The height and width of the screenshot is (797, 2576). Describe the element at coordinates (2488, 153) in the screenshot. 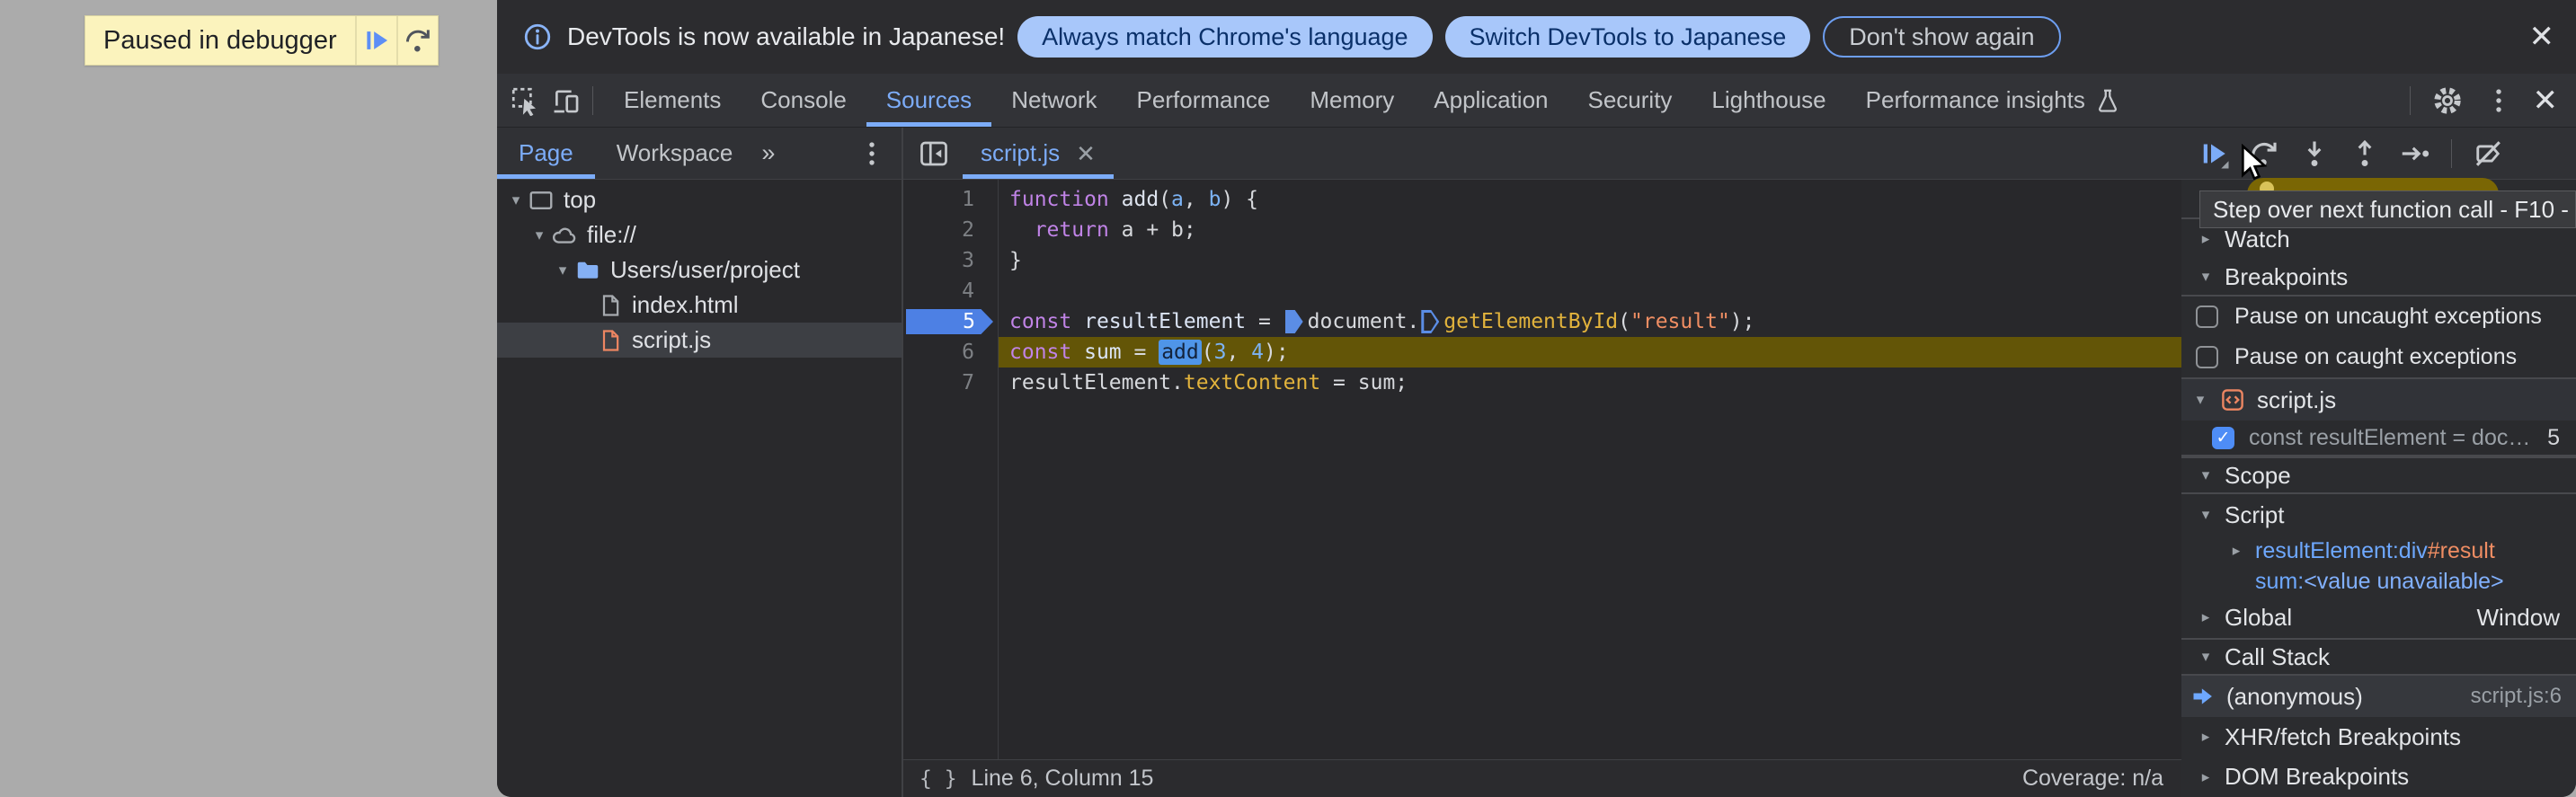

I see `deactivate-breakpoints-button` at that location.